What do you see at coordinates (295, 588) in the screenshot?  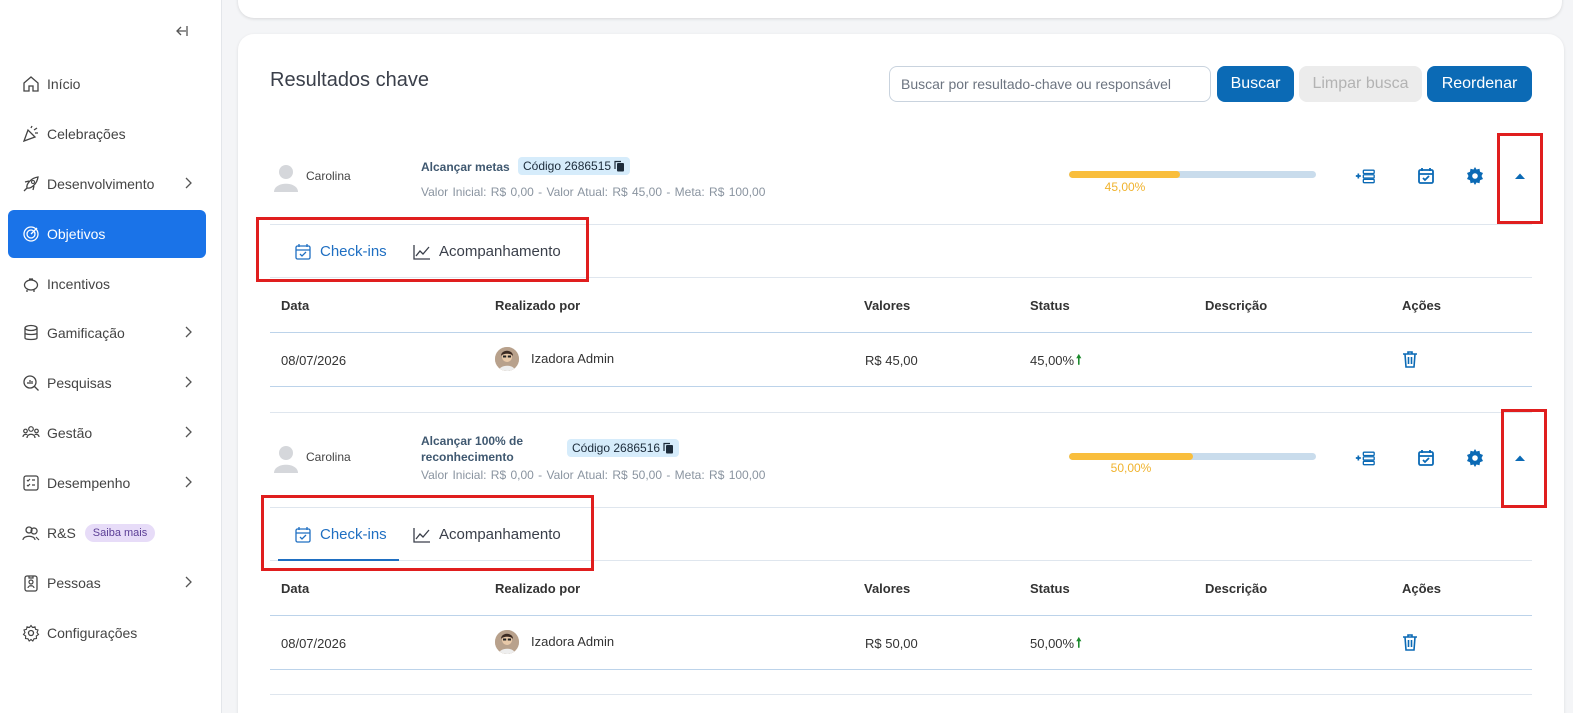 I see `column-header: Data` at bounding box center [295, 588].